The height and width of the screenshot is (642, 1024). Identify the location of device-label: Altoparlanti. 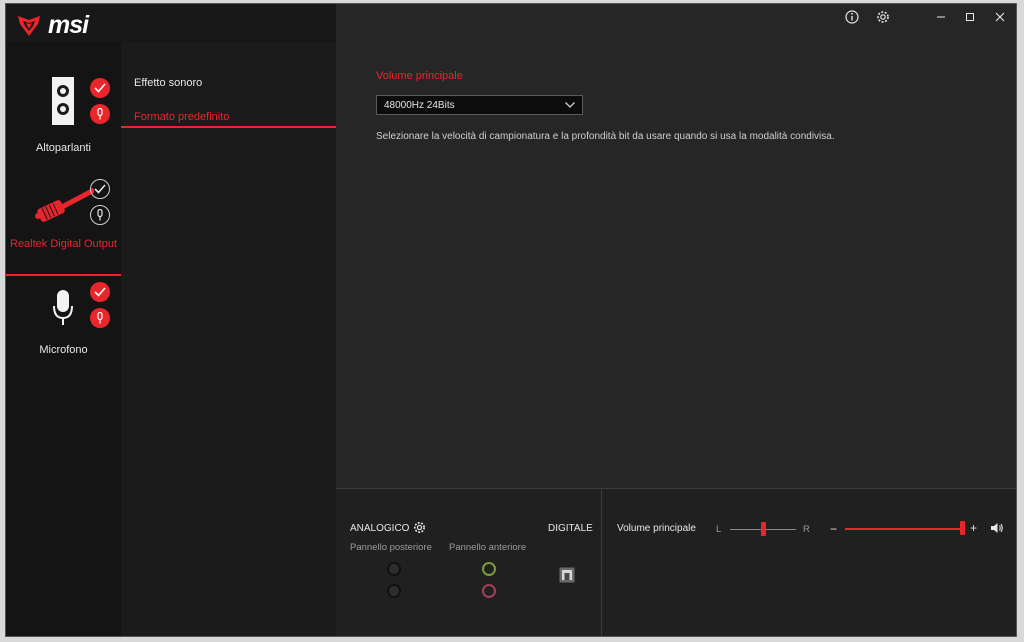
(63, 148).